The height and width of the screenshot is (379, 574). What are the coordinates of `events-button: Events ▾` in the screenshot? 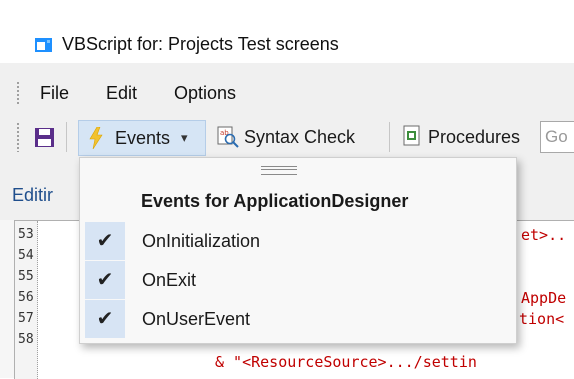 It's located at (142, 138).